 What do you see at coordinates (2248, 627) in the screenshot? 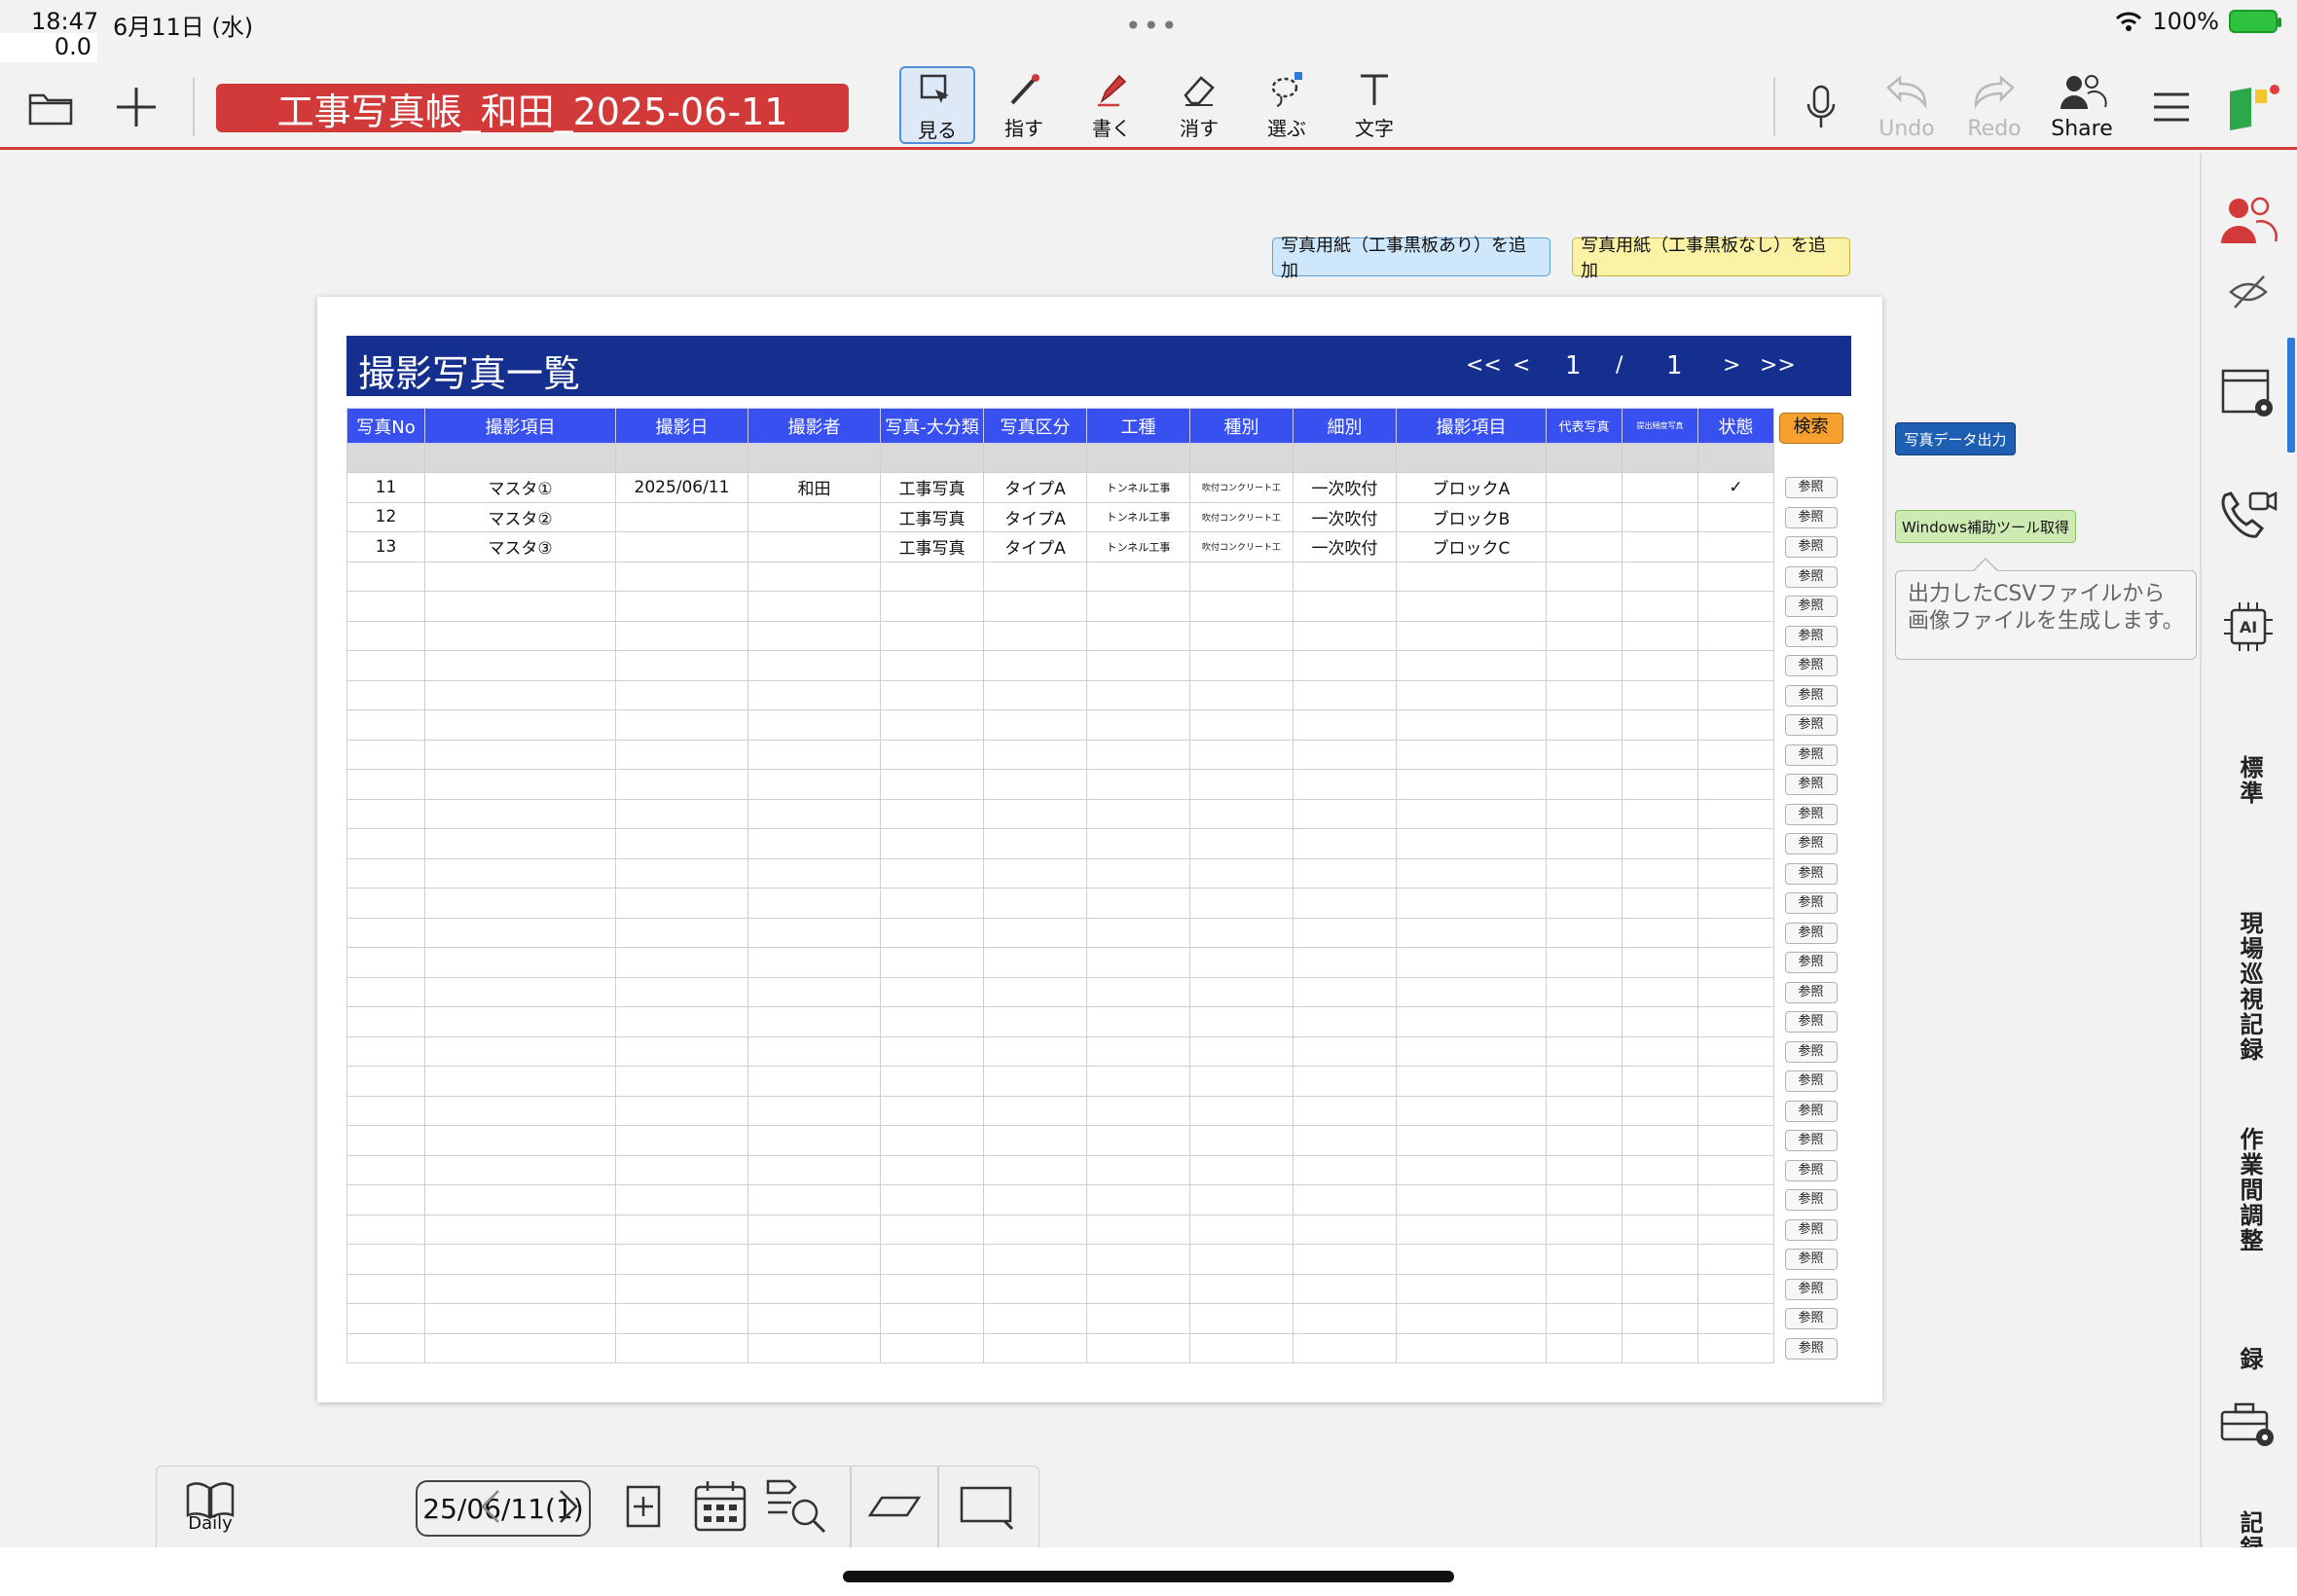
I see `ai-chip-icon: AI` at bounding box center [2248, 627].